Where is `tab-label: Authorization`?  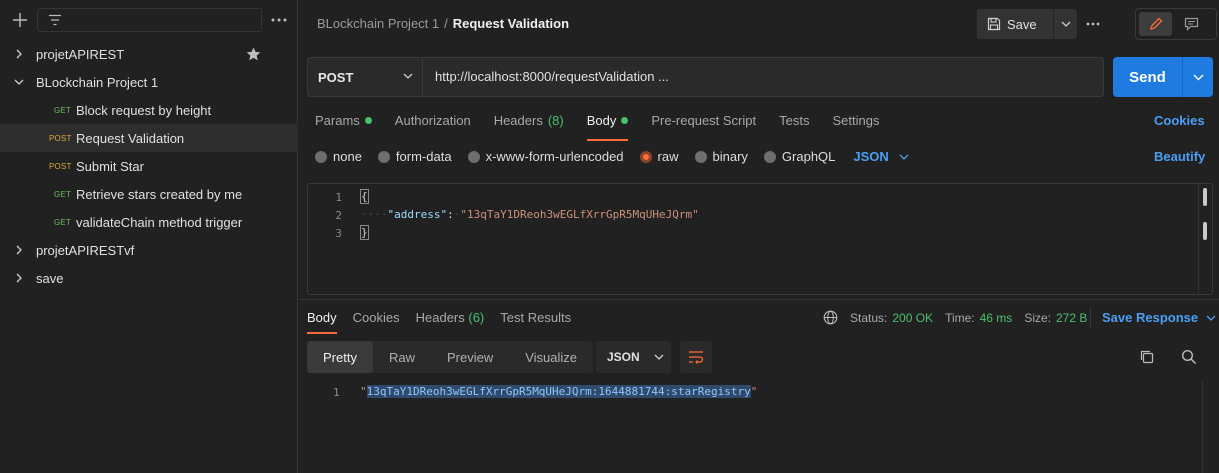
tab-label: Authorization is located at coordinates (432, 120).